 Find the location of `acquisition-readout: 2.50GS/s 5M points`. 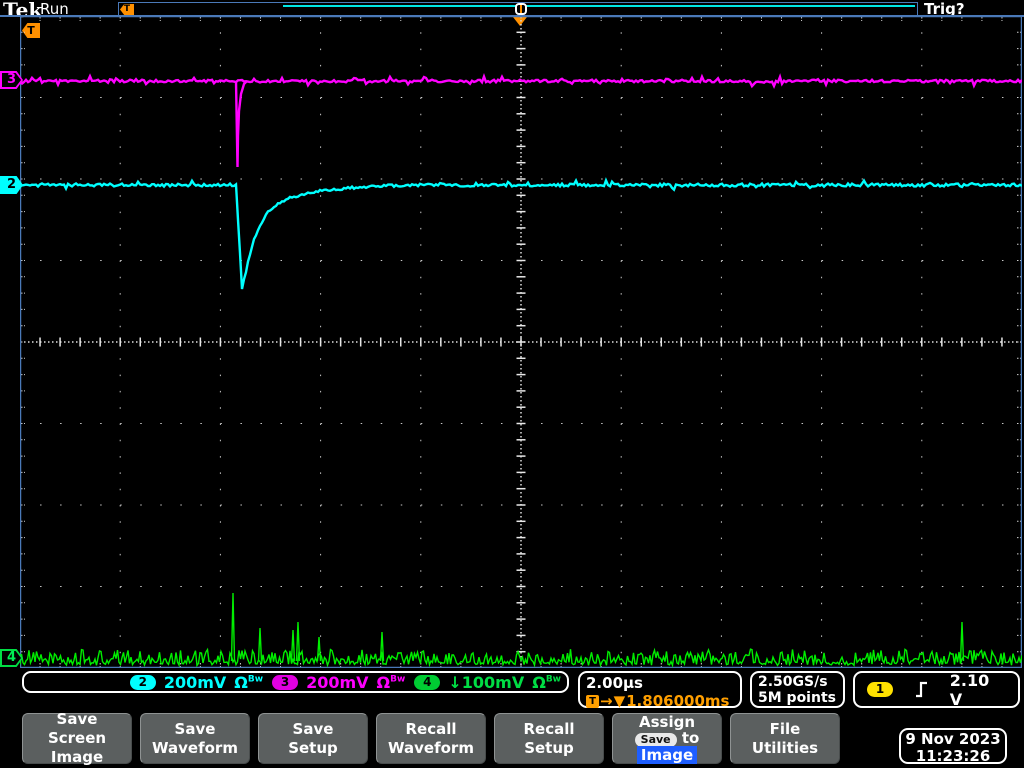

acquisition-readout: 2.50GS/s 5M points is located at coordinates (797, 689).